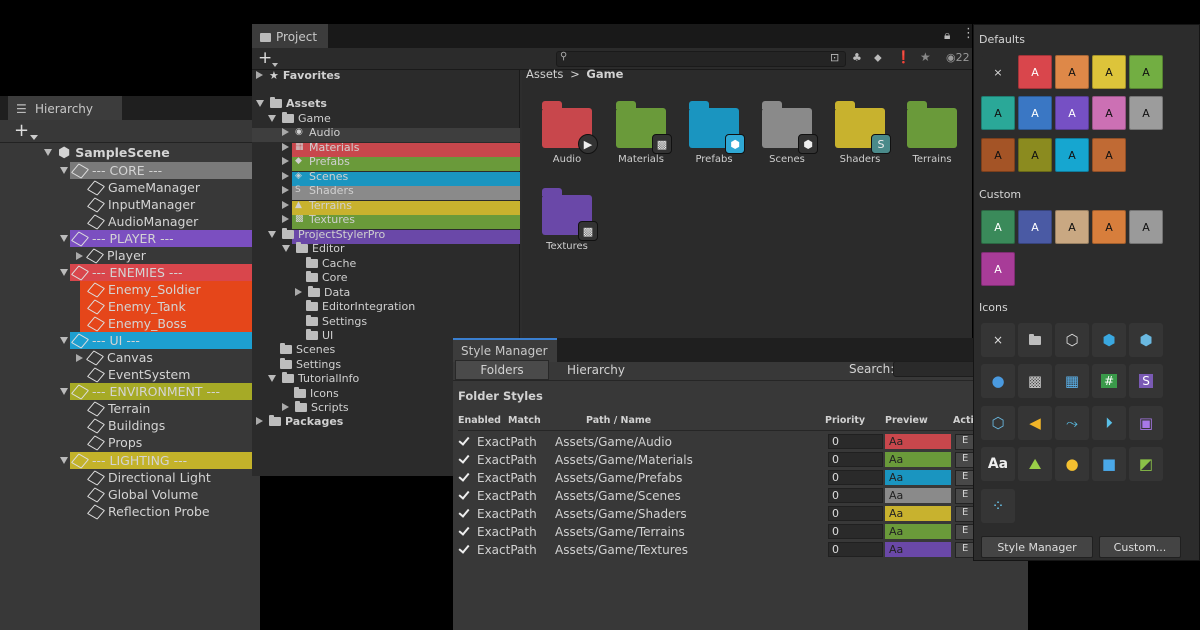 The image size is (1200, 630). What do you see at coordinates (717, 132) in the screenshot?
I see `folder-prefabs: ⬢ Prefabs` at bounding box center [717, 132].